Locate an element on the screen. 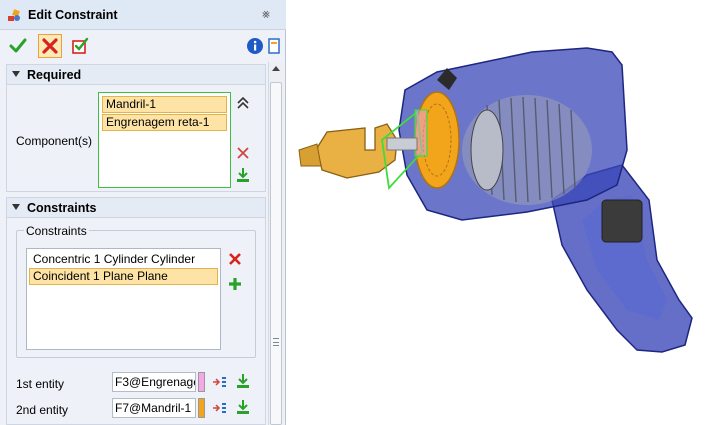 The width and height of the screenshot is (720, 425). add-constraint-button is located at coordinates (235, 284).